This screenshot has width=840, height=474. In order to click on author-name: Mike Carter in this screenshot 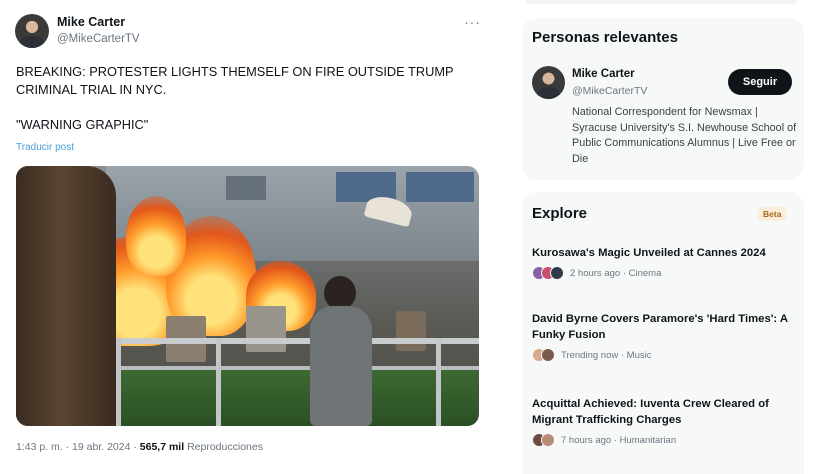, I will do `click(91, 22)`.